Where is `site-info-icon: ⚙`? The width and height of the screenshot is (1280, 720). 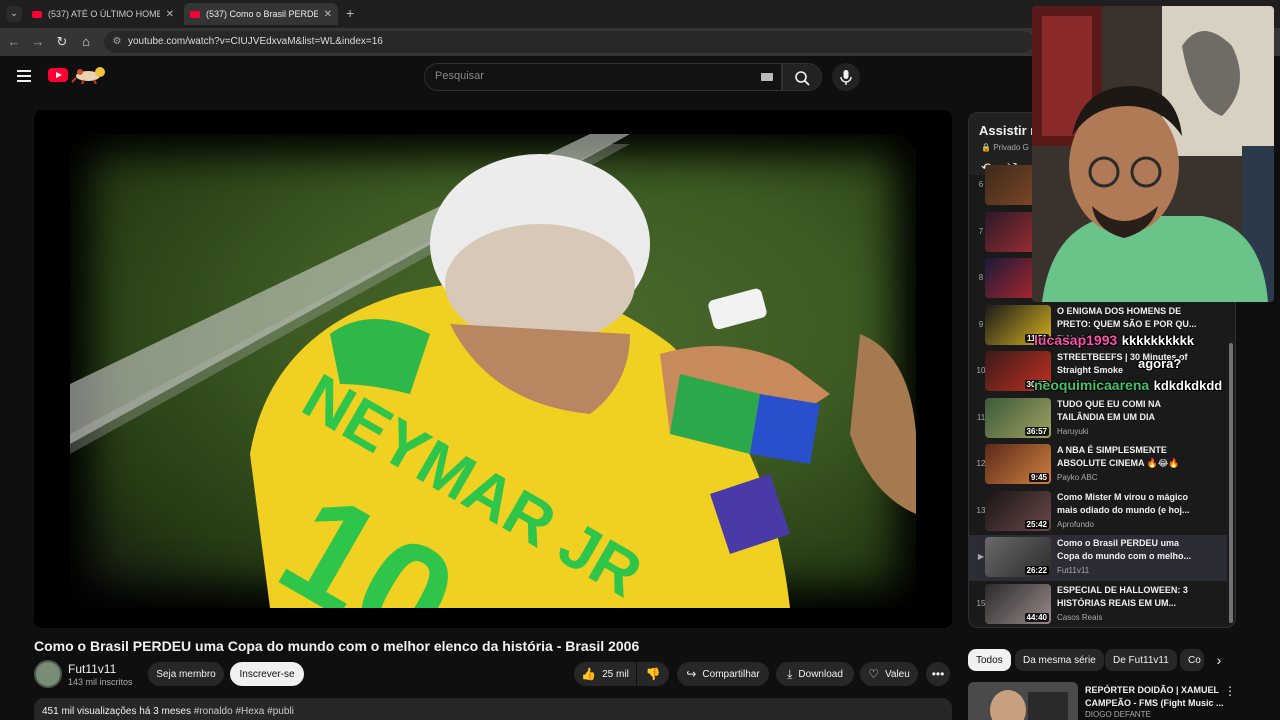
site-info-icon: ⚙ is located at coordinates (117, 42).